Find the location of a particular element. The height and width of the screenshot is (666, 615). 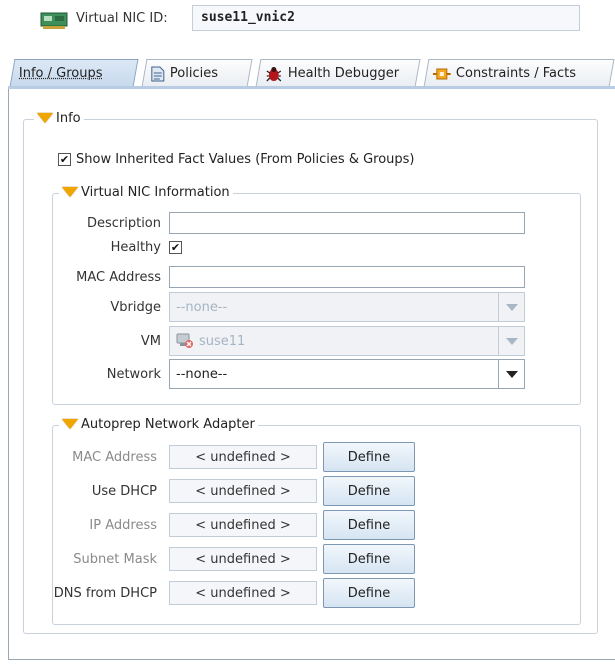

constraint-icon is located at coordinates (441, 73).